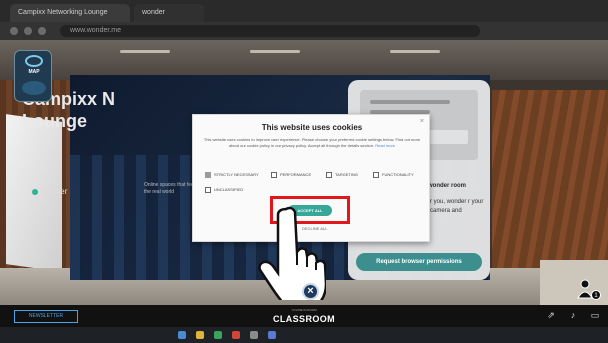 The height and width of the screenshot is (343, 608). What do you see at coordinates (551, 315) in the screenshot?
I see `share-icon: ⇗` at bounding box center [551, 315].